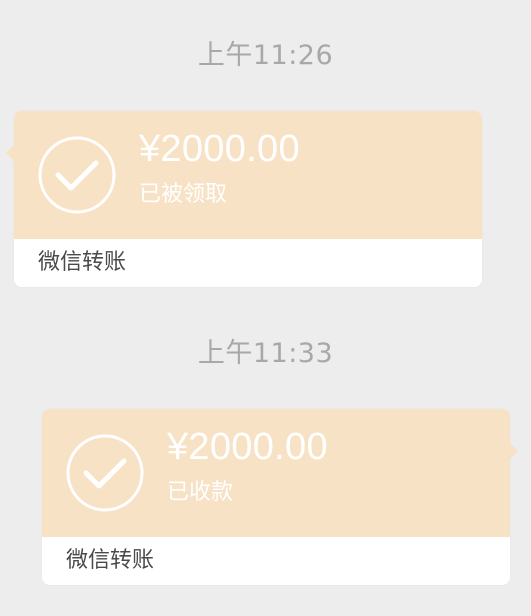 Image resolution: width=531 pixels, height=616 pixels. I want to click on bubble-tail-left, so click(10, 153).